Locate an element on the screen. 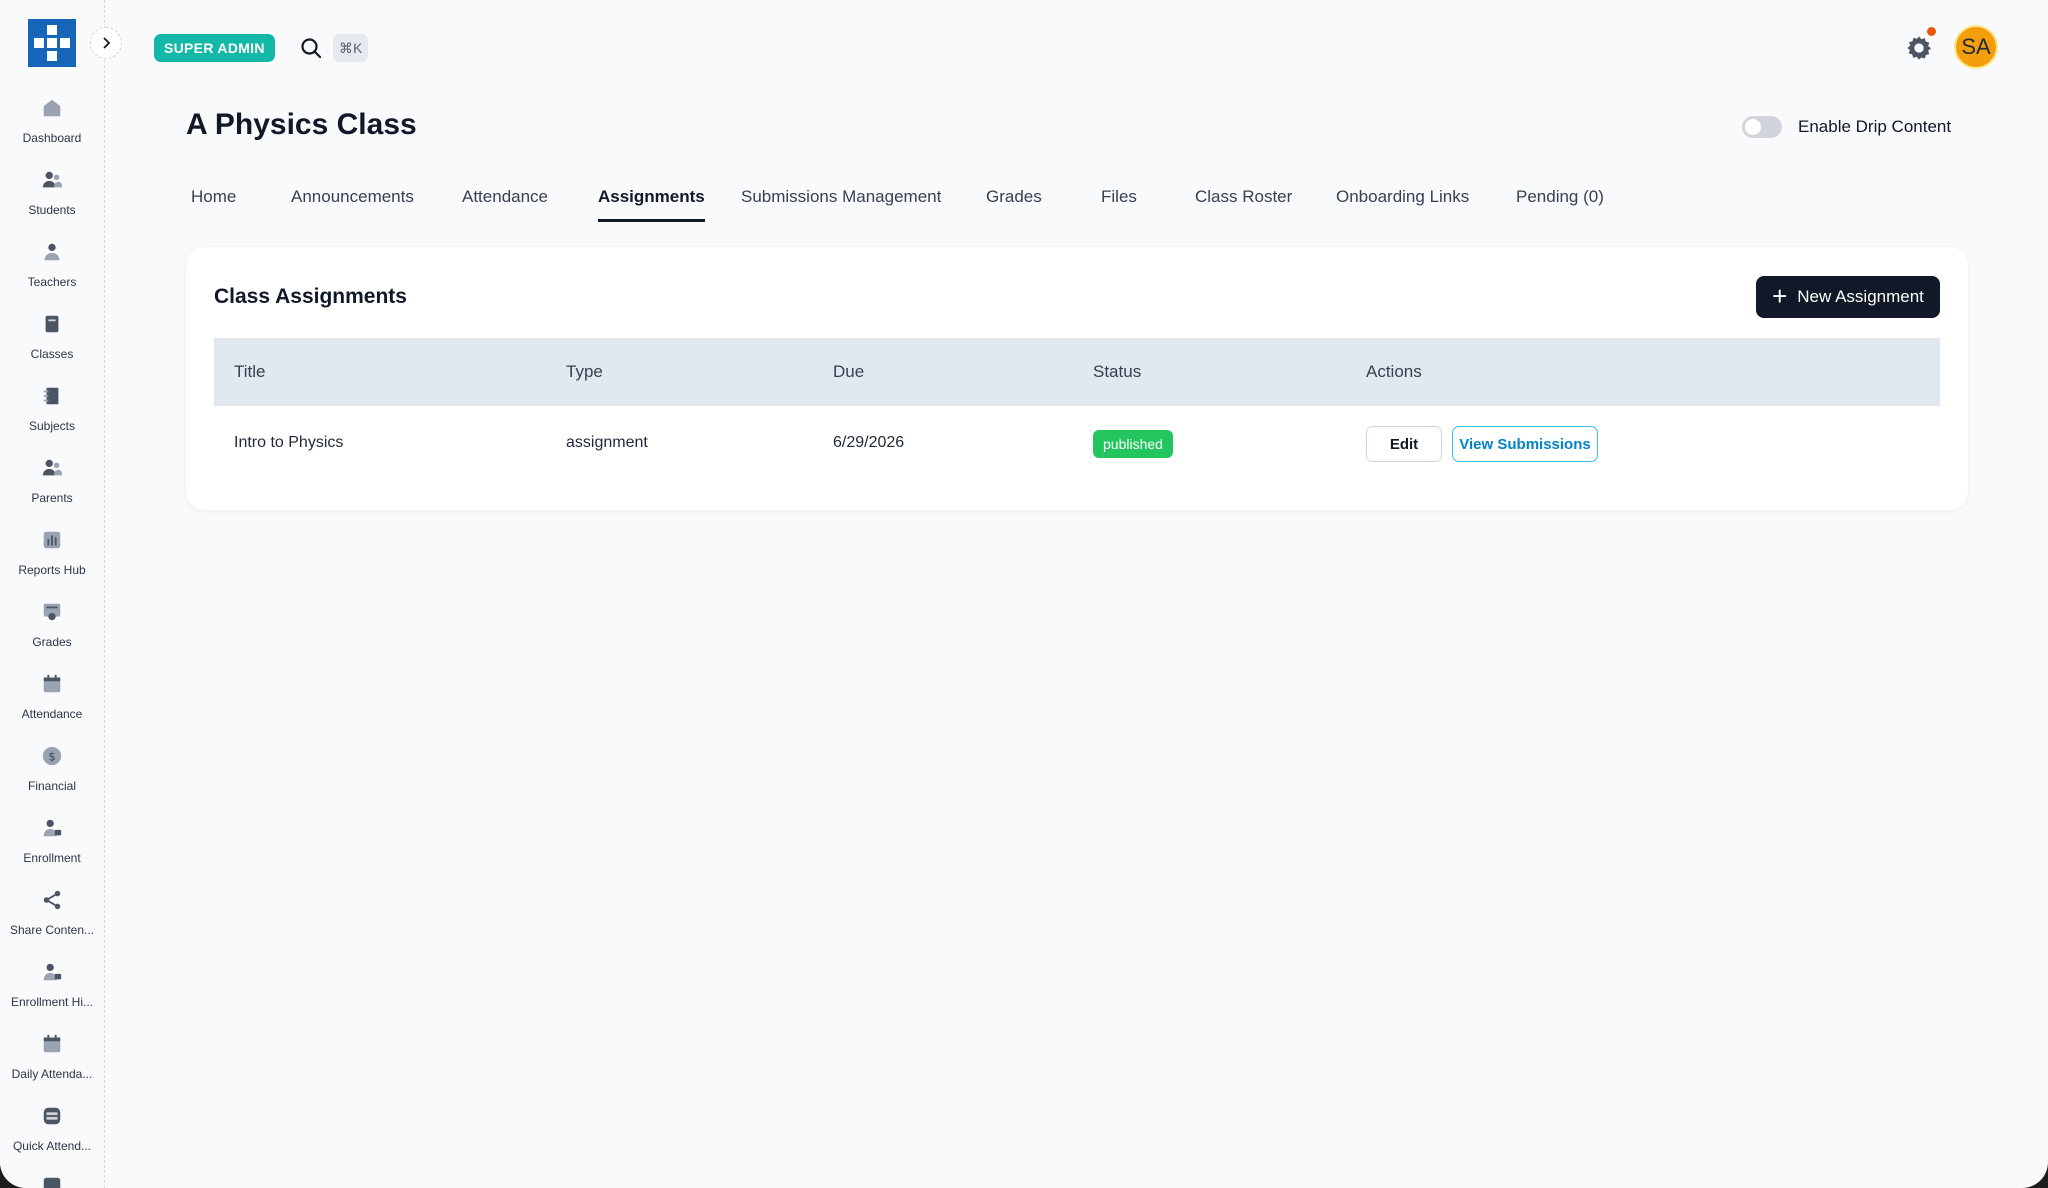 The image size is (2048, 1188). column-header-status: Status is located at coordinates (1117, 371).